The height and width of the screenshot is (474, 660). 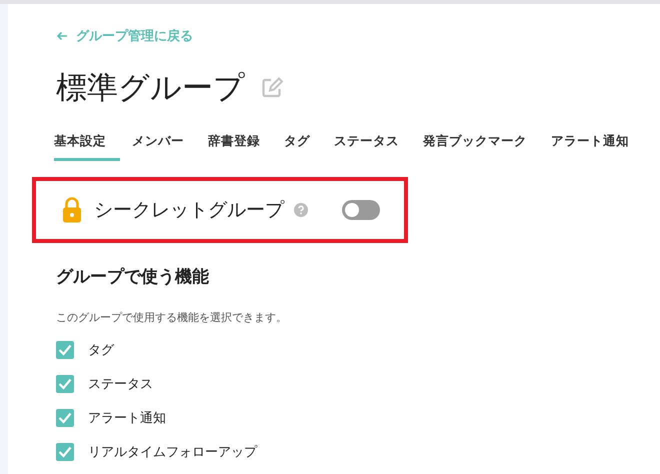 What do you see at coordinates (172, 317) in the screenshot?
I see `section-description: このグループで使用する機能を選択できます。` at bounding box center [172, 317].